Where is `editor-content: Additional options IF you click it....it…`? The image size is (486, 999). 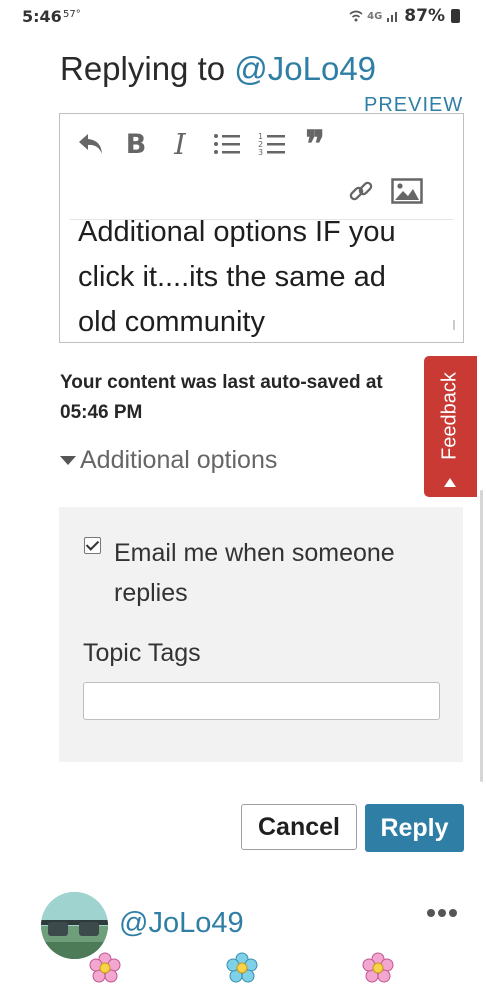 editor-content: Additional options IF you click it....it… is located at coordinates (263, 276).